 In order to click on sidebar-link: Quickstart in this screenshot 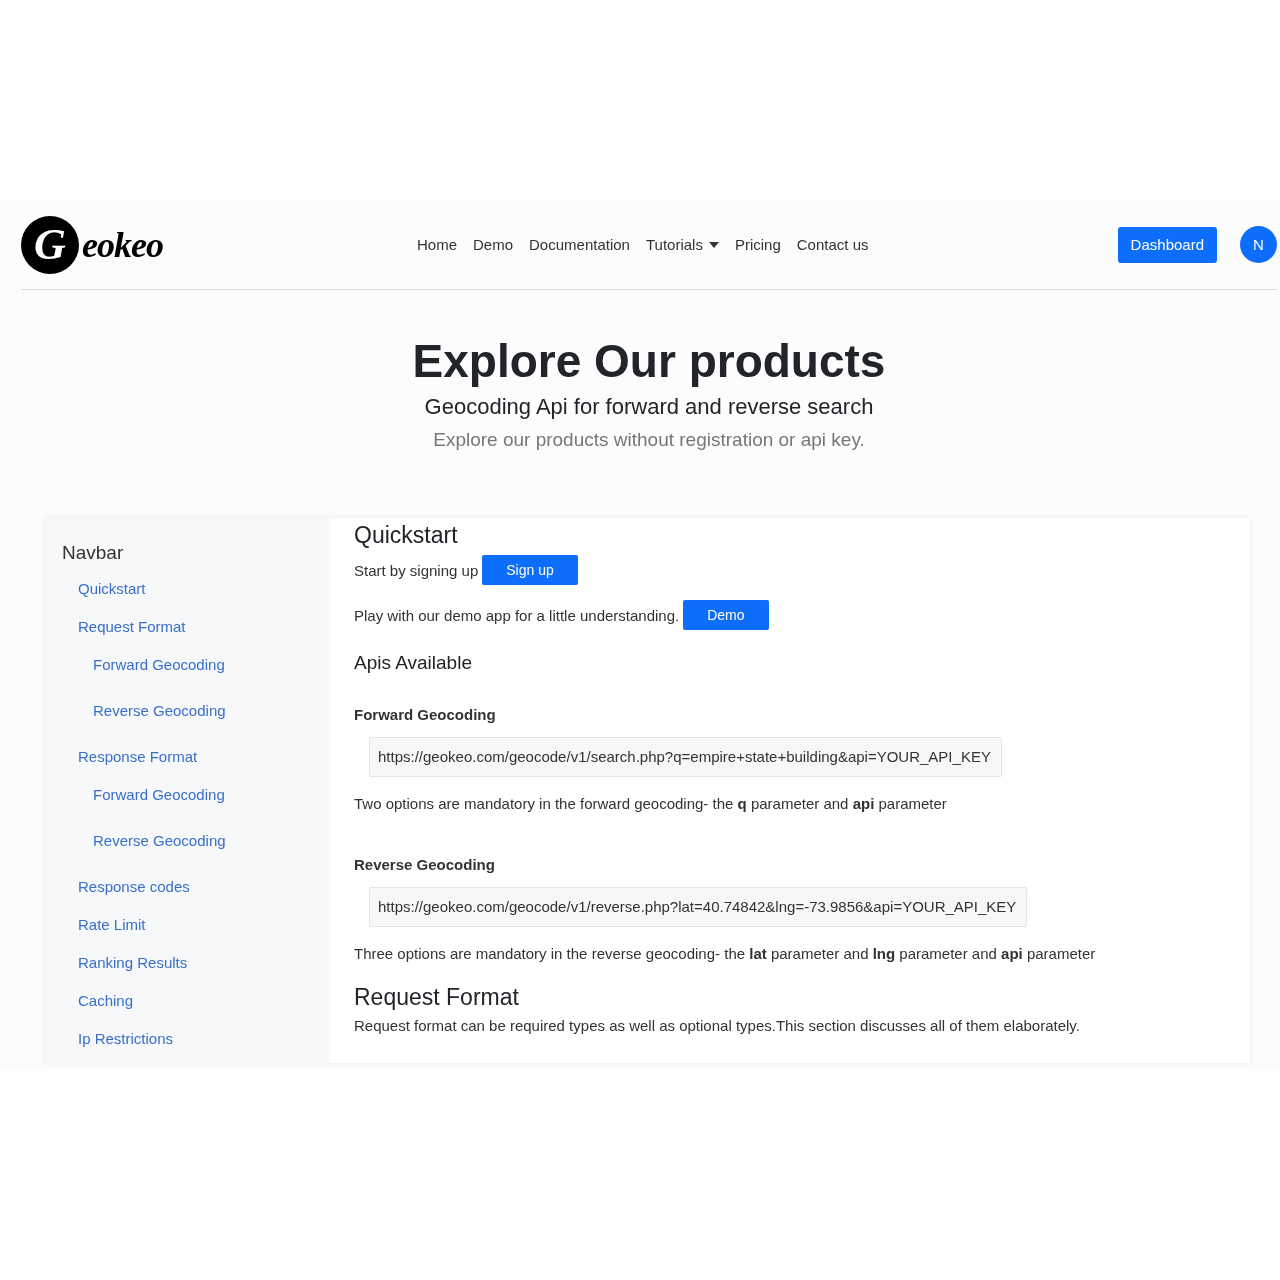, I will do `click(112, 588)`.